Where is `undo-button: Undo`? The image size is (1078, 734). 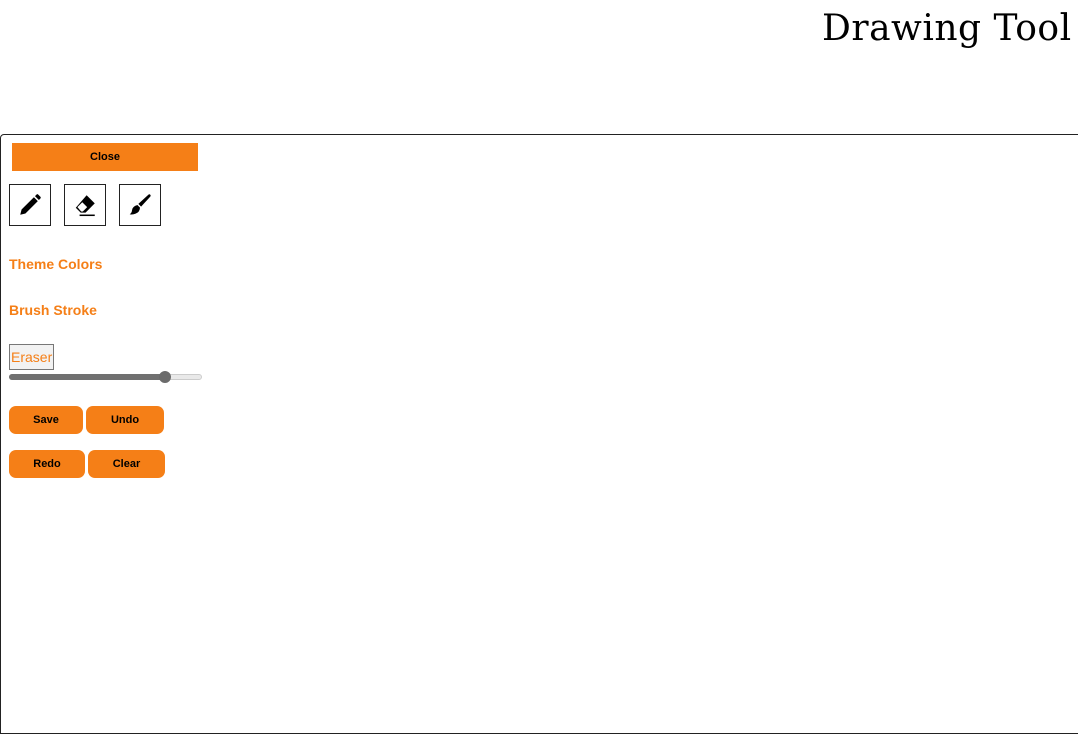
undo-button: Undo is located at coordinates (125, 420).